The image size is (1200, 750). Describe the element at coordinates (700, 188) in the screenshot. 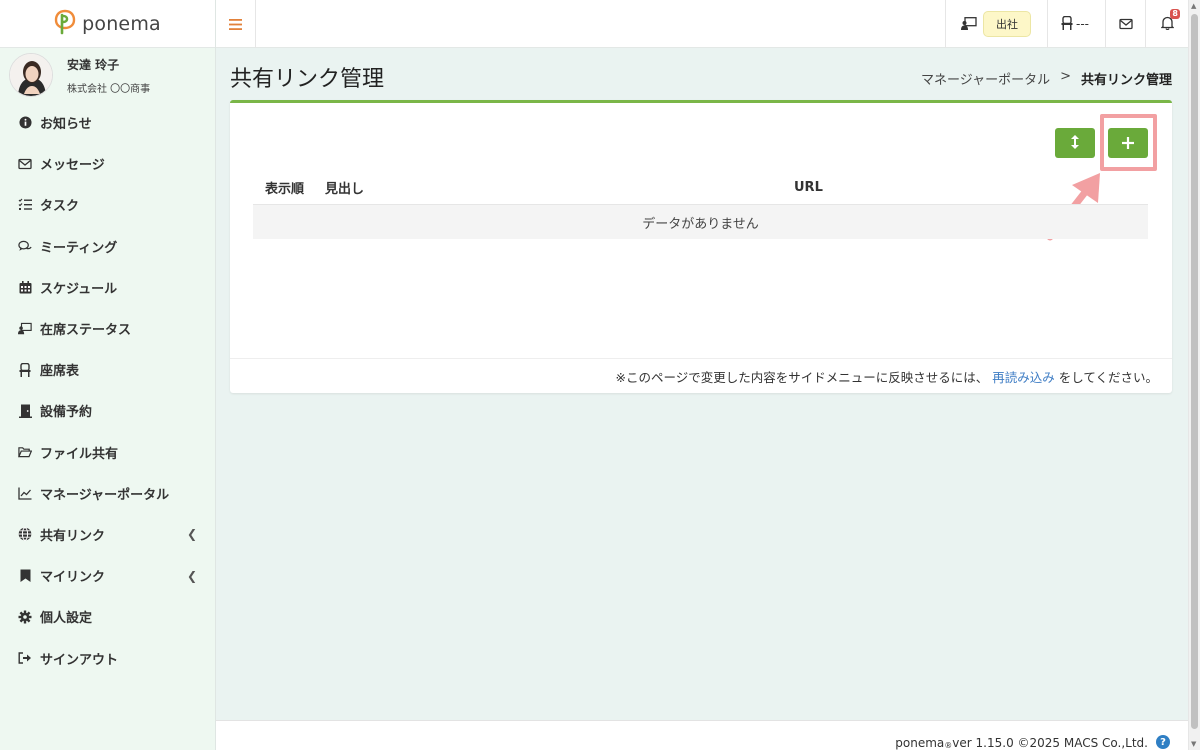

I see `table-header: 表示順 見出し URL` at that location.